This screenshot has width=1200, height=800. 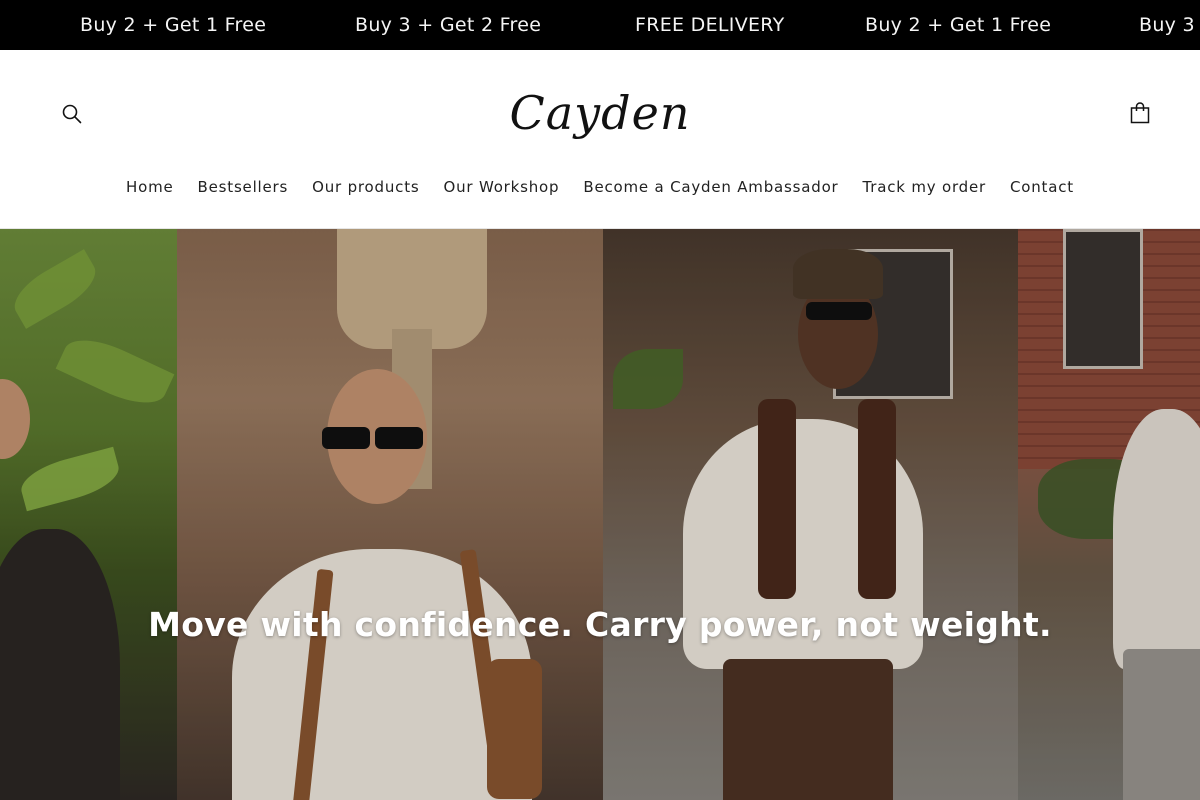 I want to click on search-button, so click(x=72, y=114).